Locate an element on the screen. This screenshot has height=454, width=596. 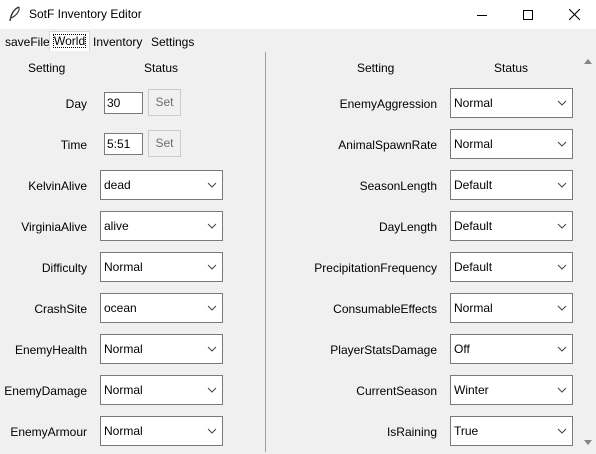
enemyhealth-select: Normal is located at coordinates (161, 349).